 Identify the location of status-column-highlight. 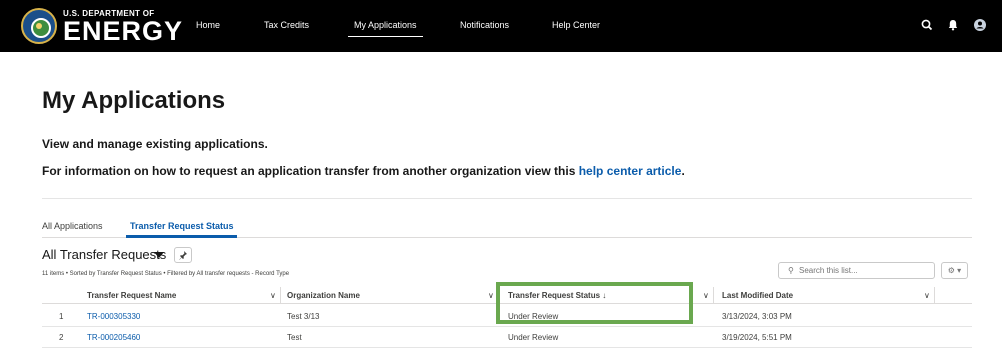
(594, 303).